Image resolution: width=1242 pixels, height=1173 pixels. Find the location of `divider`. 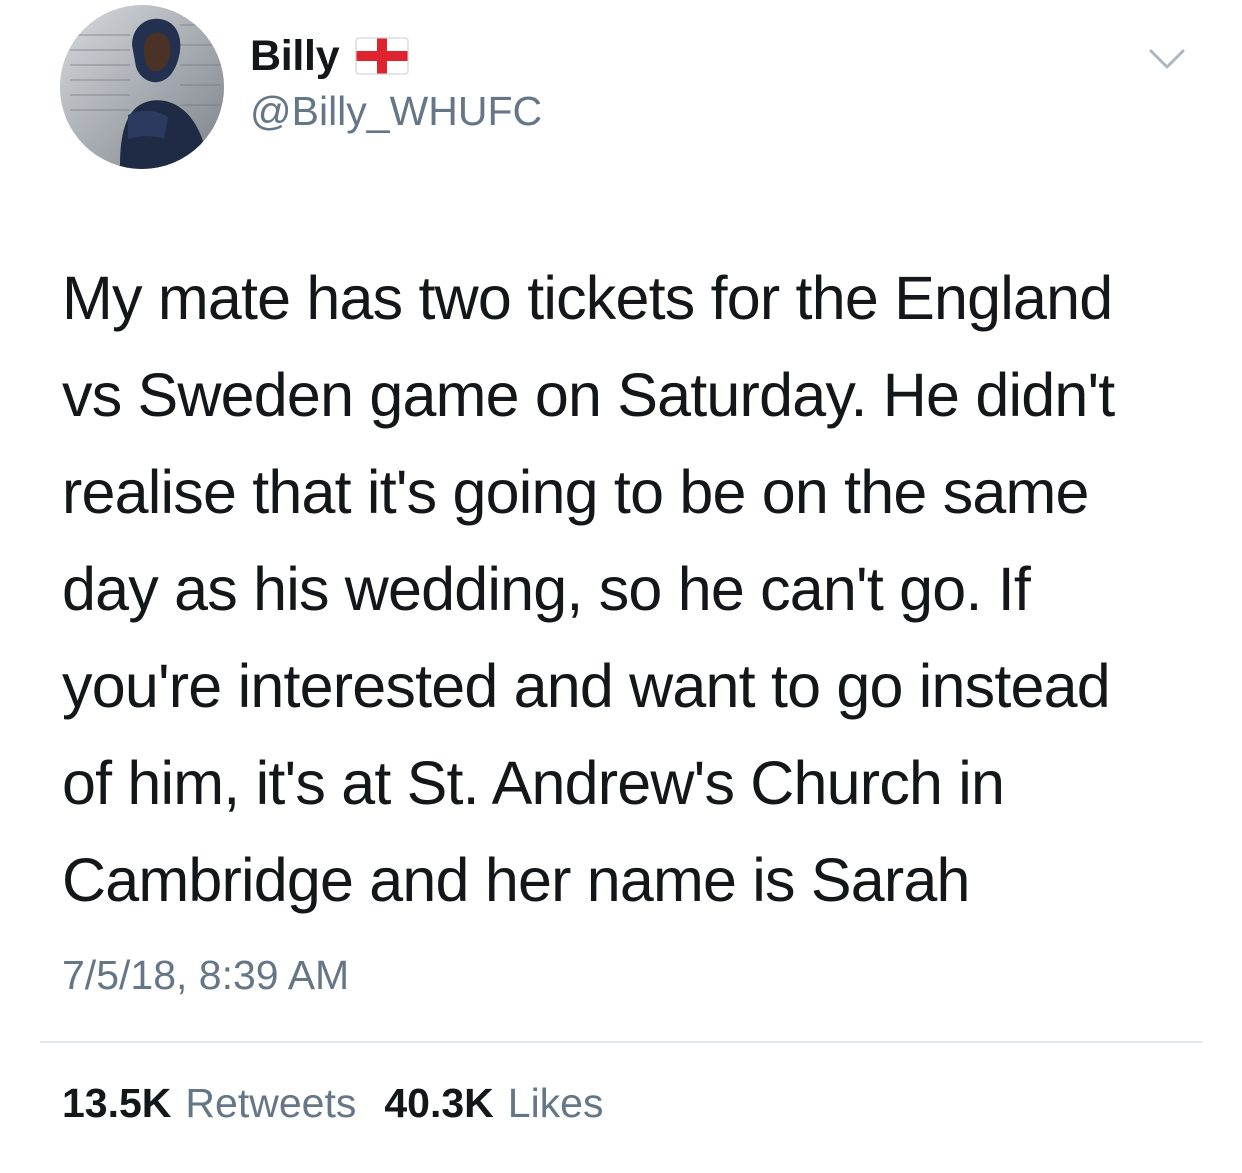

divider is located at coordinates (621, 1042).